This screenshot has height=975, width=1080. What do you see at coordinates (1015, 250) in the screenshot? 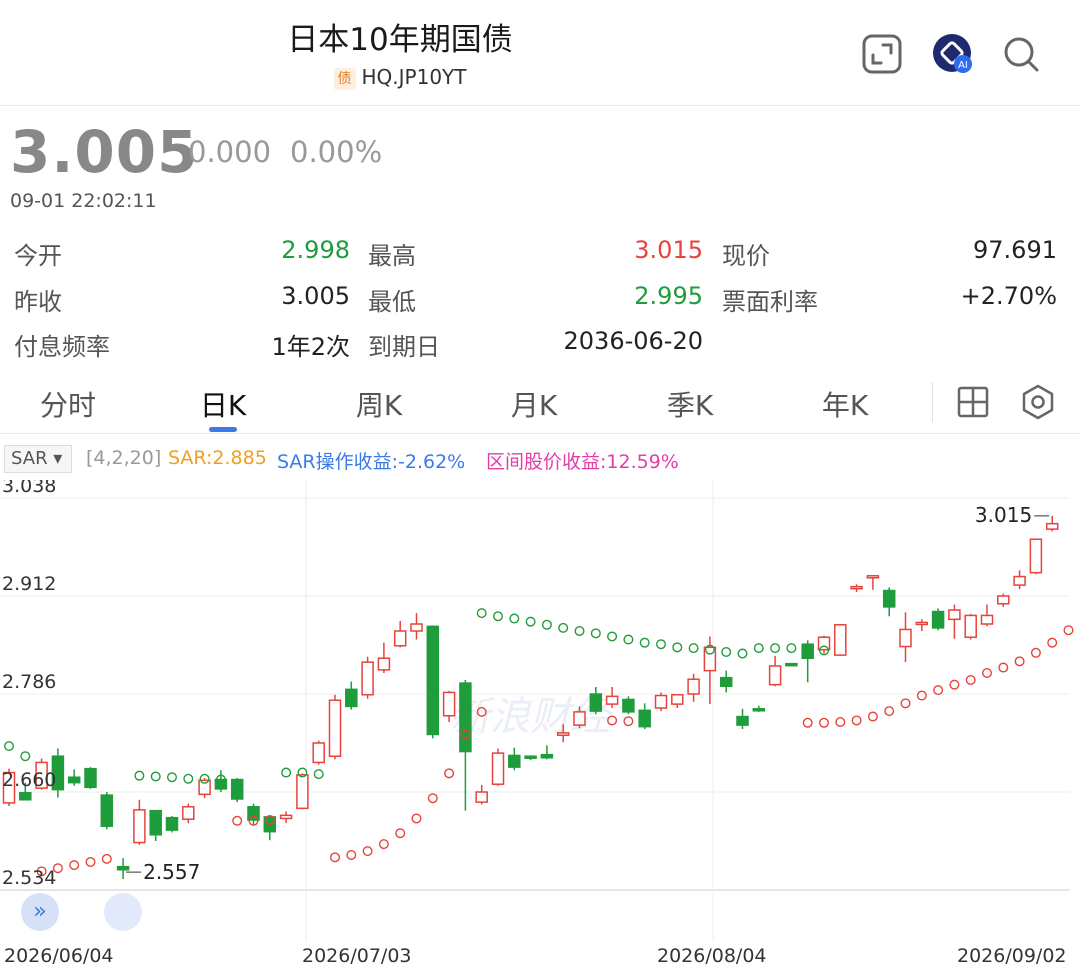
I see `quote-value-current: 97.691` at bounding box center [1015, 250].